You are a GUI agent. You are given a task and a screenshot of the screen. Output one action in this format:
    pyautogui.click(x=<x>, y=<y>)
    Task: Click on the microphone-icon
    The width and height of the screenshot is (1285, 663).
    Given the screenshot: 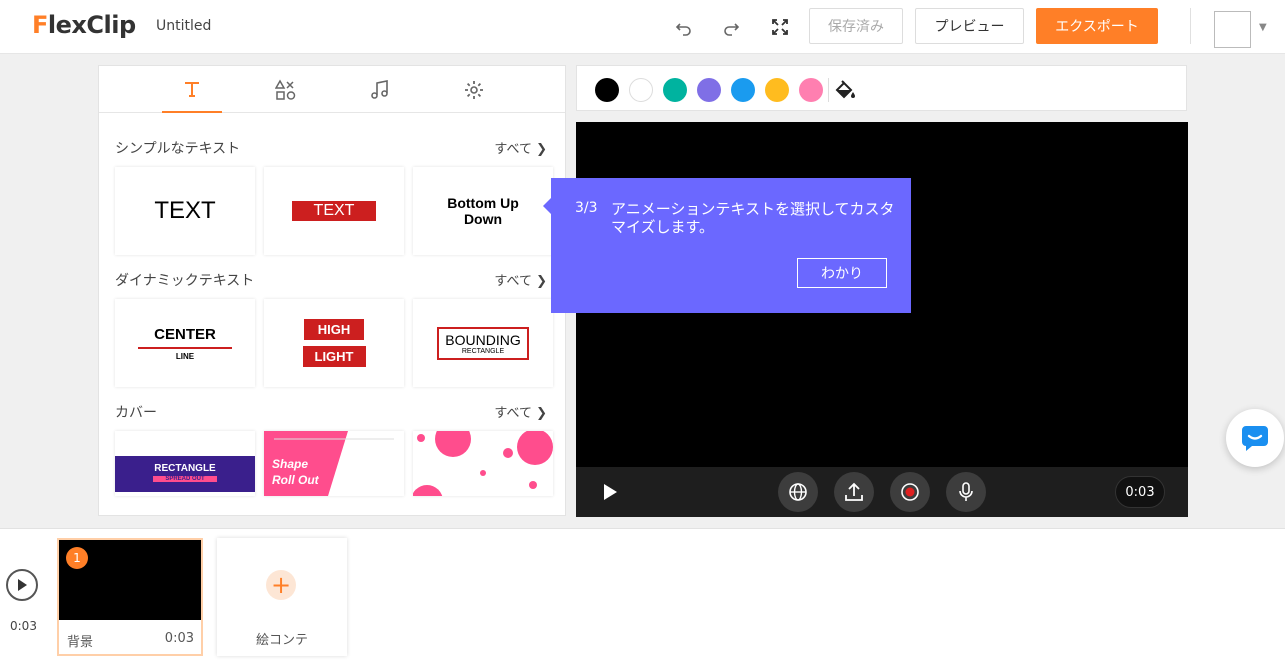 What is the action you would take?
    pyautogui.click(x=966, y=491)
    